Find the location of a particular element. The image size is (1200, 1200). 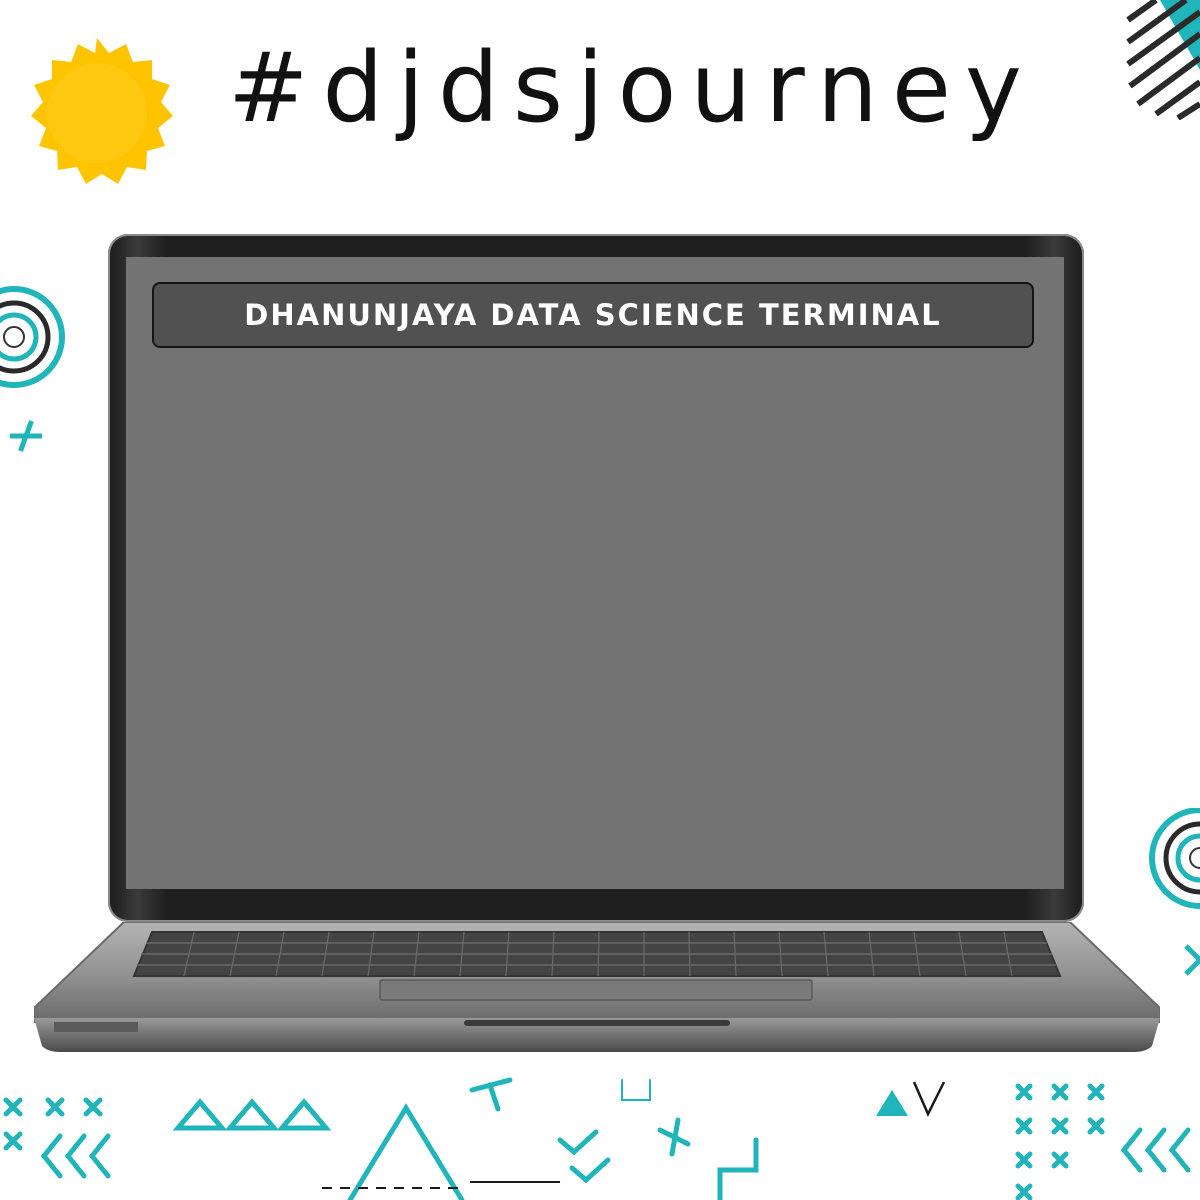

vent-grille-icon is located at coordinates (96, 1027).